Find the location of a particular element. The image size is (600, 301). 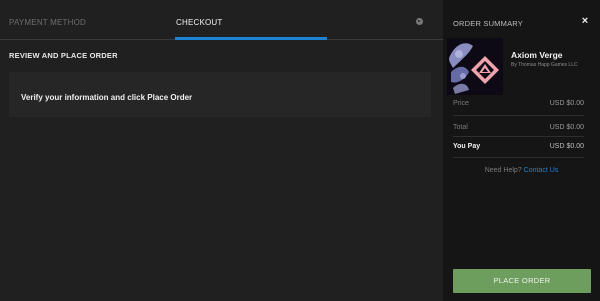

game-publisher: By Thomas Happ Games LLC is located at coordinates (544, 65).